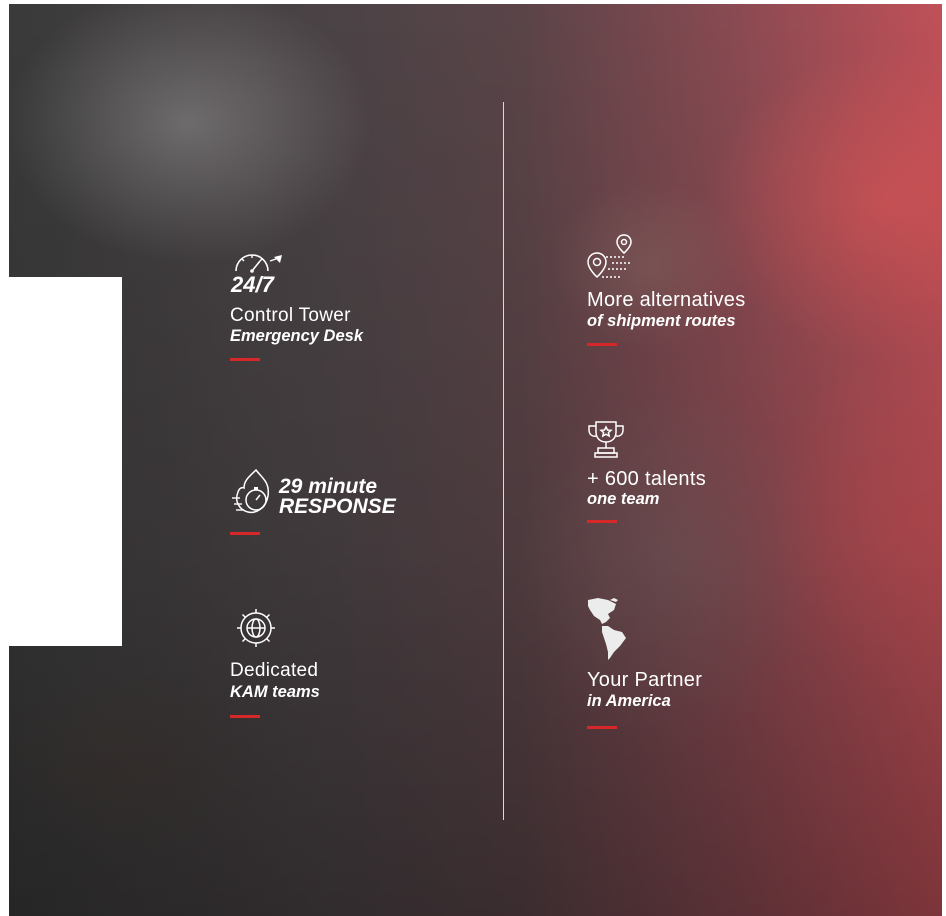 The image size is (946, 916). Describe the element at coordinates (666, 300) in the screenshot. I see `feature-title: More alternatives` at that location.